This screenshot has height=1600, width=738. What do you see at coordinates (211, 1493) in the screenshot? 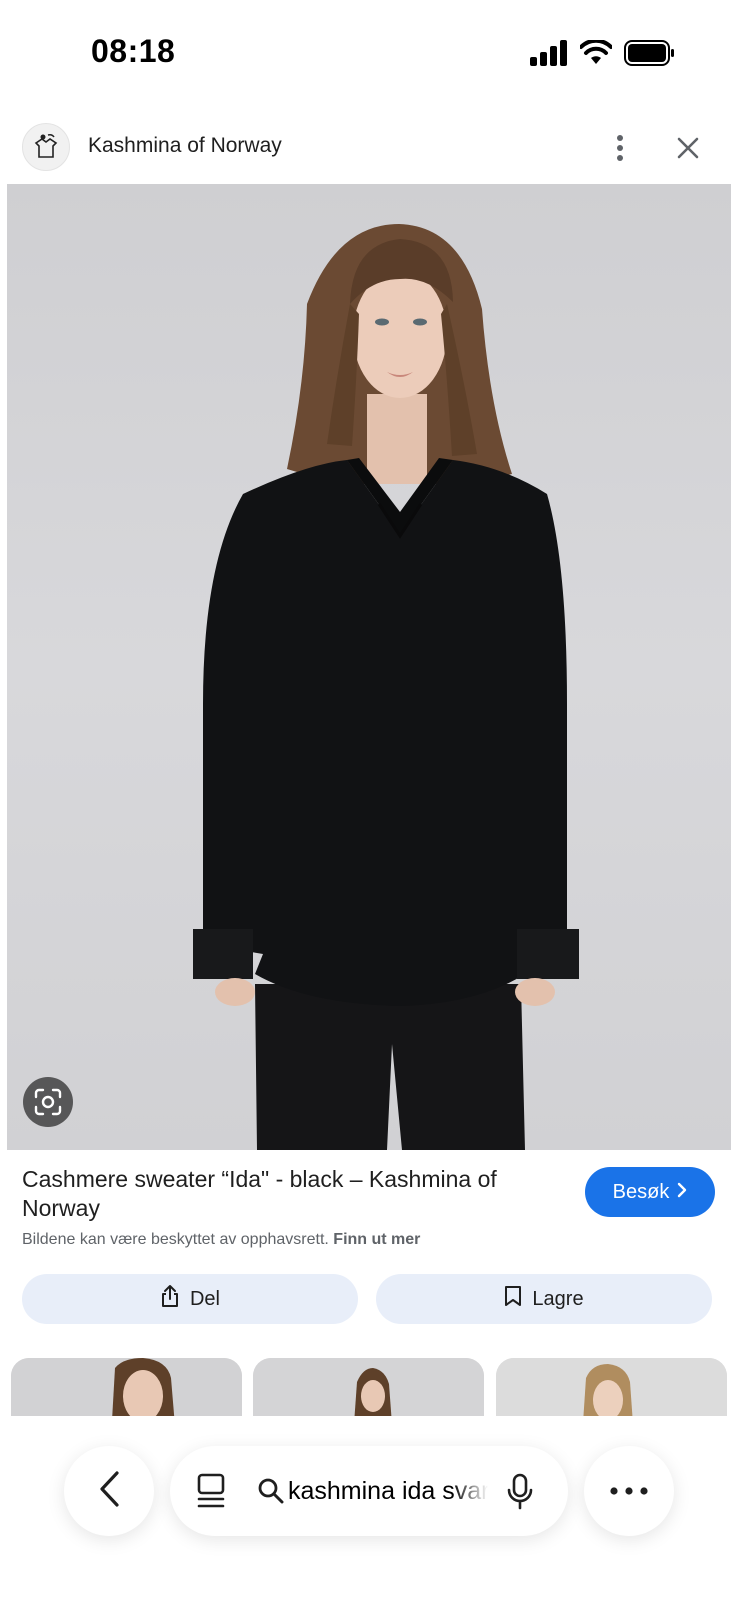
I see `tabs-icon` at bounding box center [211, 1493].